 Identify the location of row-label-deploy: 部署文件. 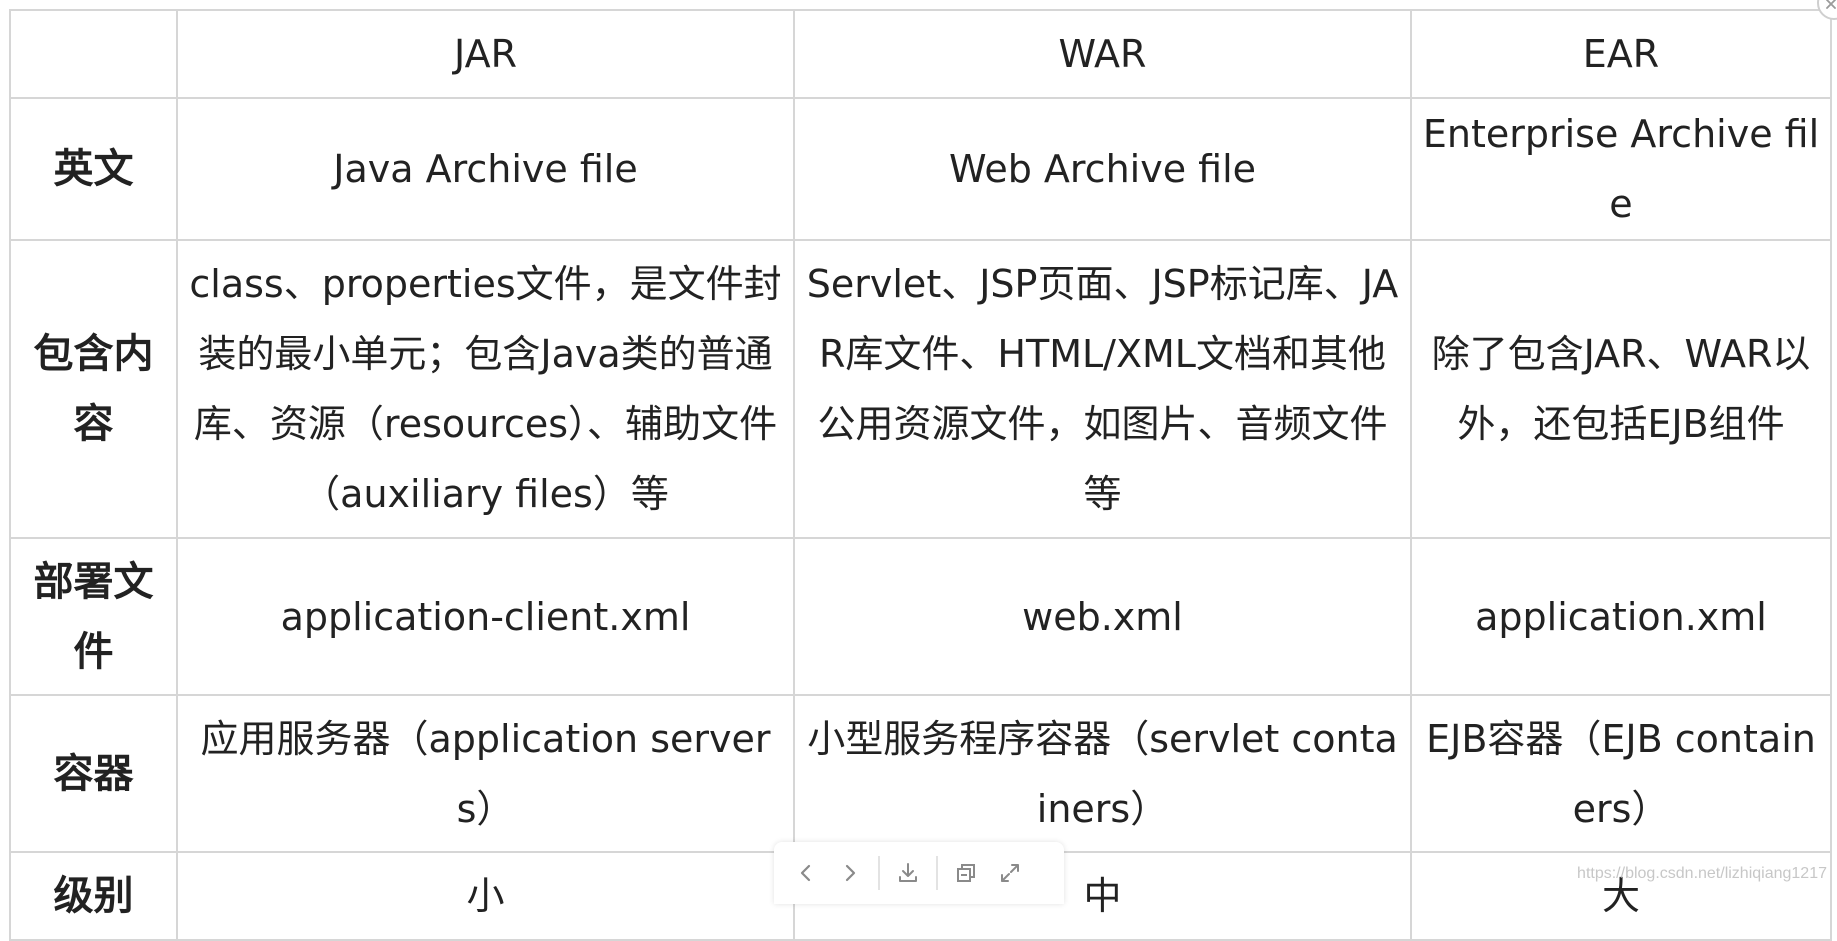
(93, 616).